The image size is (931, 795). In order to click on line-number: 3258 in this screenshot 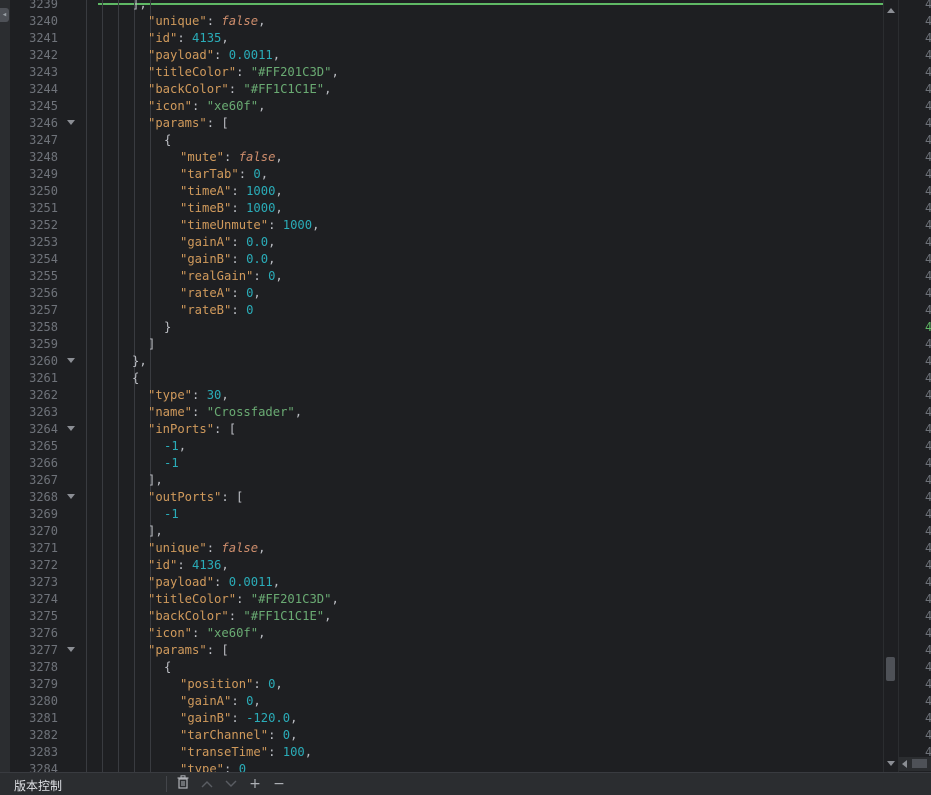, I will do `click(43, 327)`.